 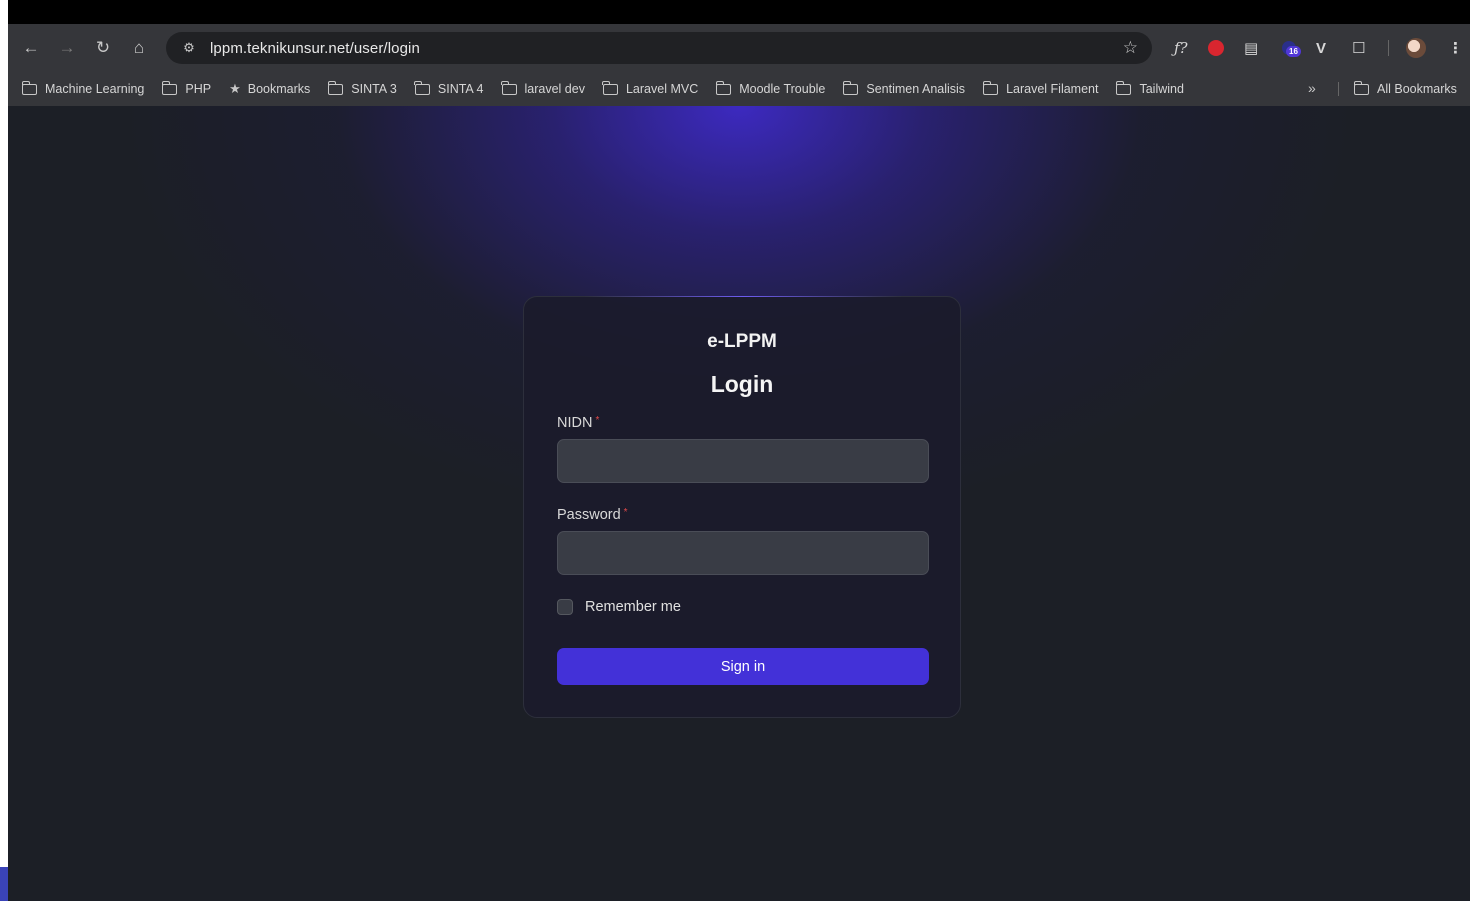 What do you see at coordinates (916, 89) in the screenshot?
I see `bookmark-label: Sentimen Analisis` at bounding box center [916, 89].